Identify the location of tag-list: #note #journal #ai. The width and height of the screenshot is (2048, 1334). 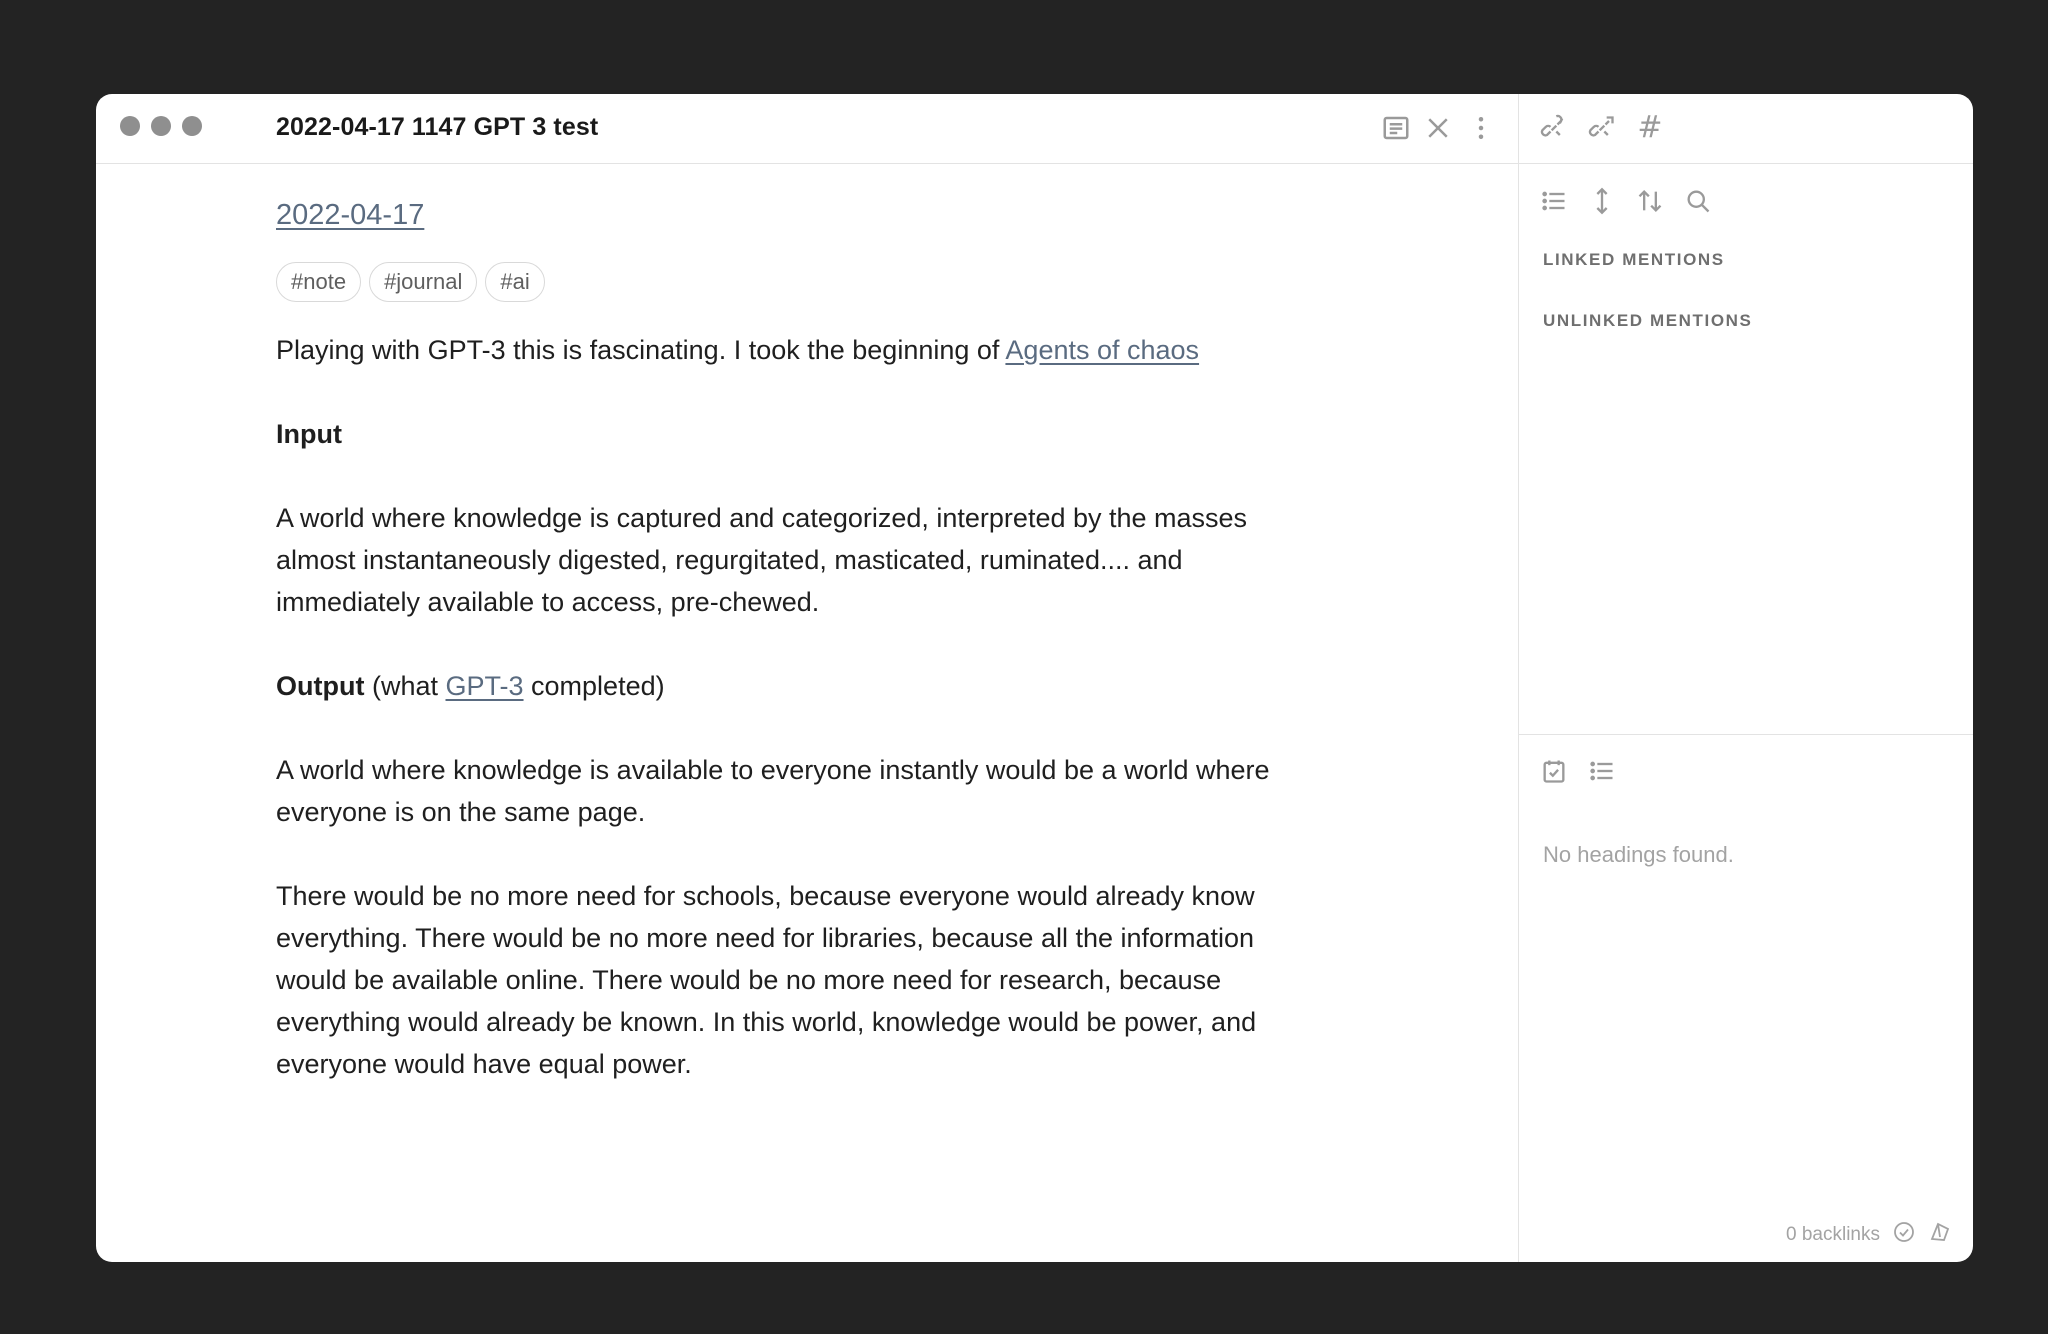
(816, 282).